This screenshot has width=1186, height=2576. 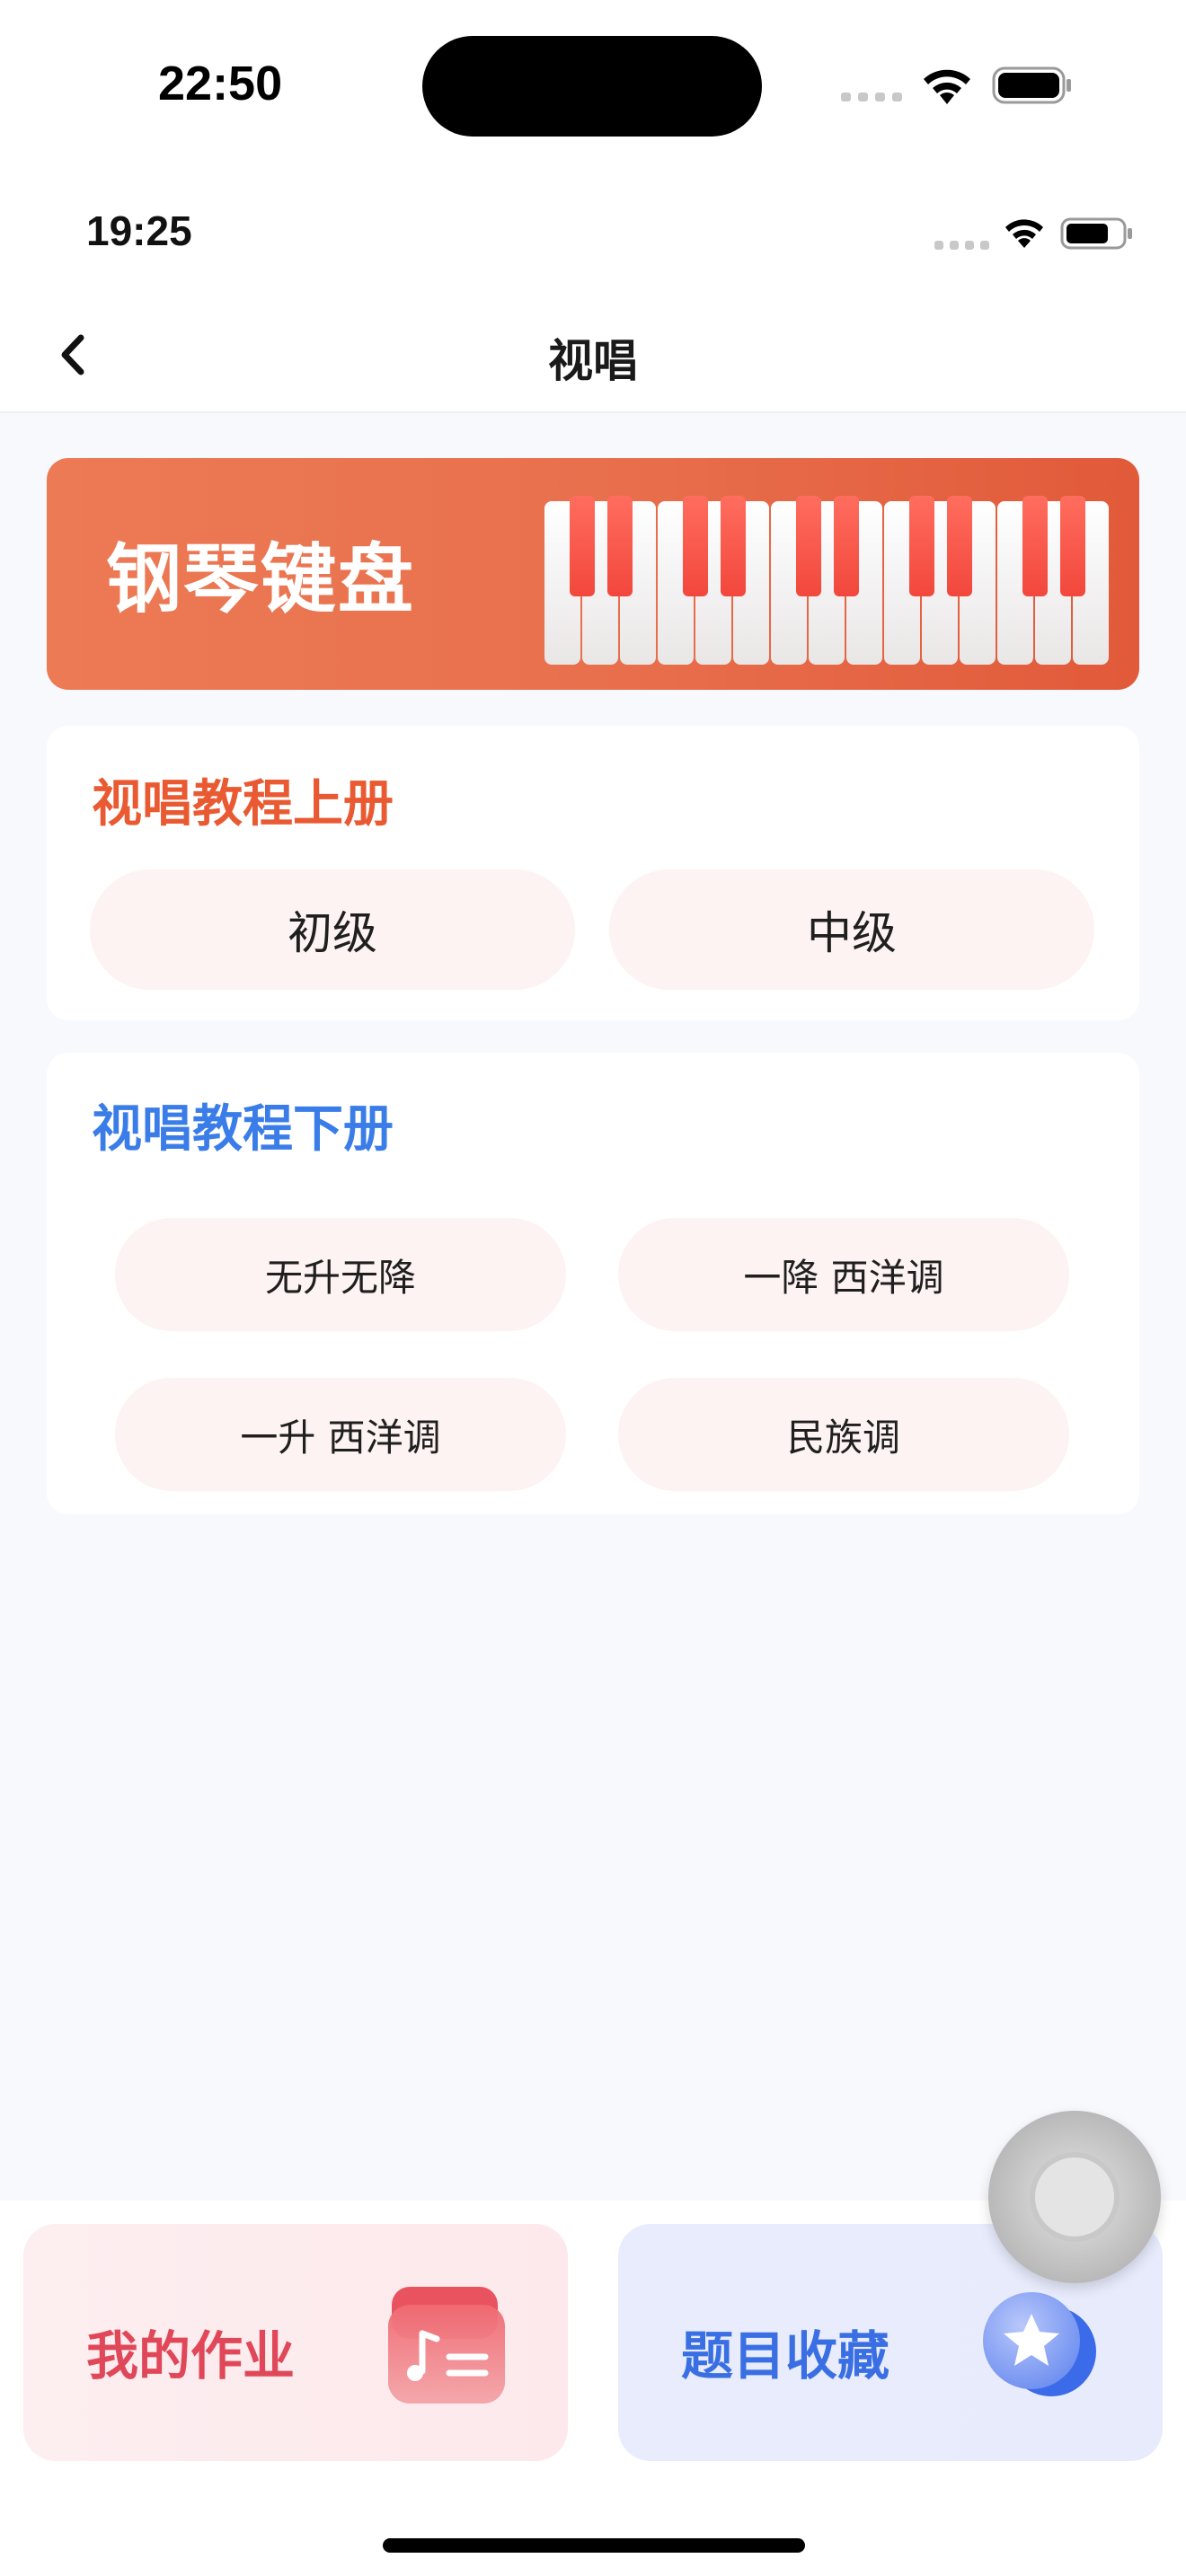 What do you see at coordinates (593, 238) in the screenshot?
I see `app-status-bar: 19:25` at bounding box center [593, 238].